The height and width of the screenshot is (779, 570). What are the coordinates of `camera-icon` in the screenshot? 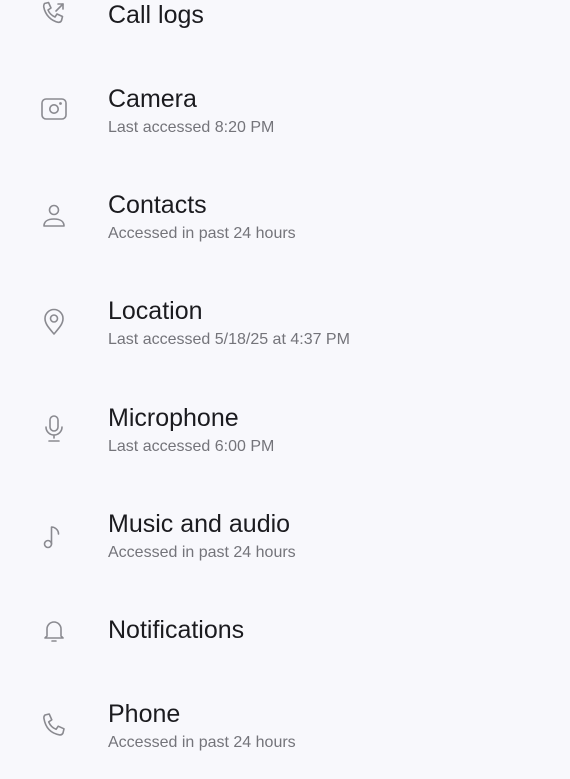 It's located at (54, 109).